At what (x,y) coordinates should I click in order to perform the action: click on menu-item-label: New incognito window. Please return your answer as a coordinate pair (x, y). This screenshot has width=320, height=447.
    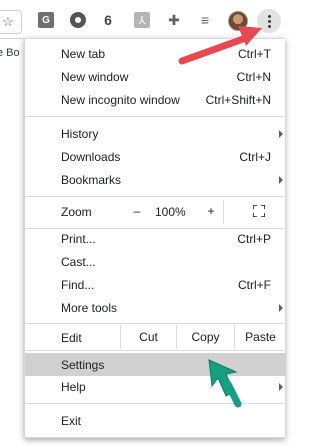
    Looking at the image, I should click on (120, 100).